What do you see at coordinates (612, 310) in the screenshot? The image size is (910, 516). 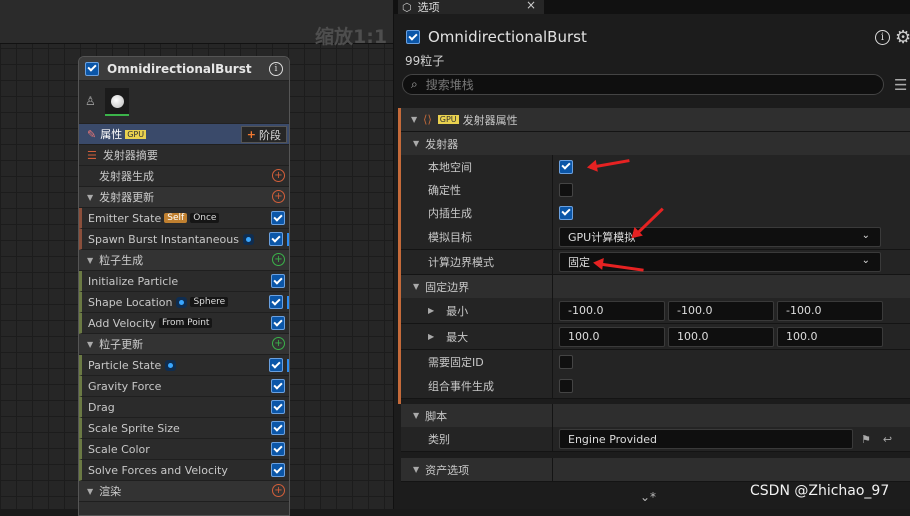 I see `min-x-input: -100.0` at bounding box center [612, 310].